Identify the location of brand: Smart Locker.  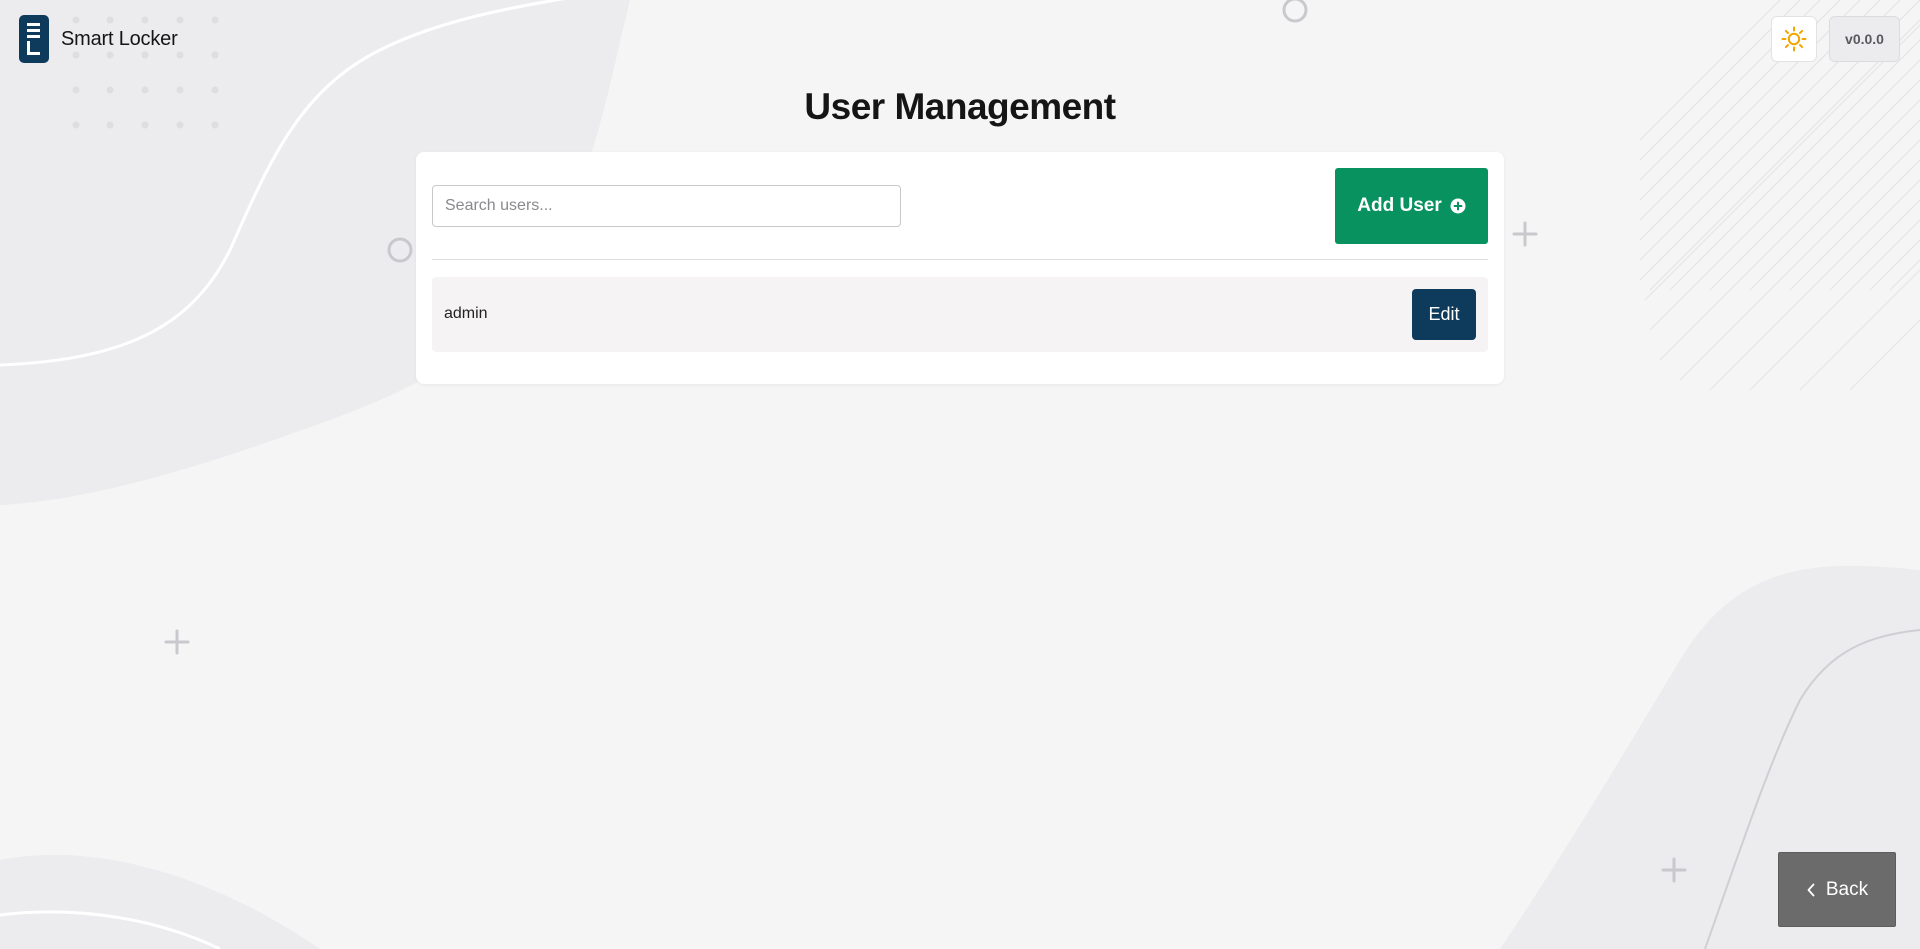
(98, 39).